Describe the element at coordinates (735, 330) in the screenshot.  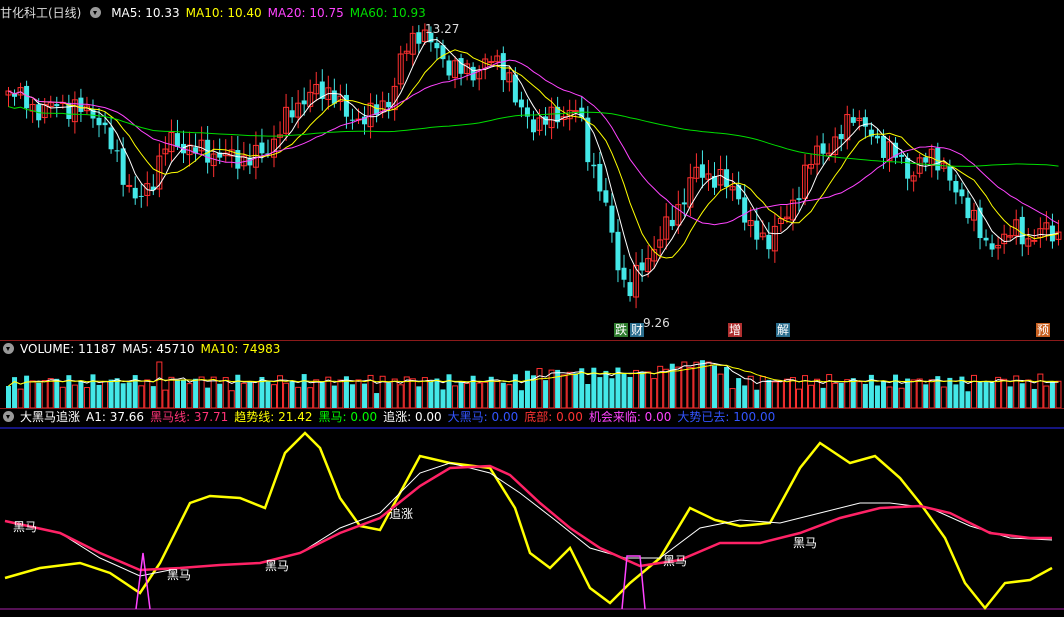
I see `event-tag: 增` at that location.